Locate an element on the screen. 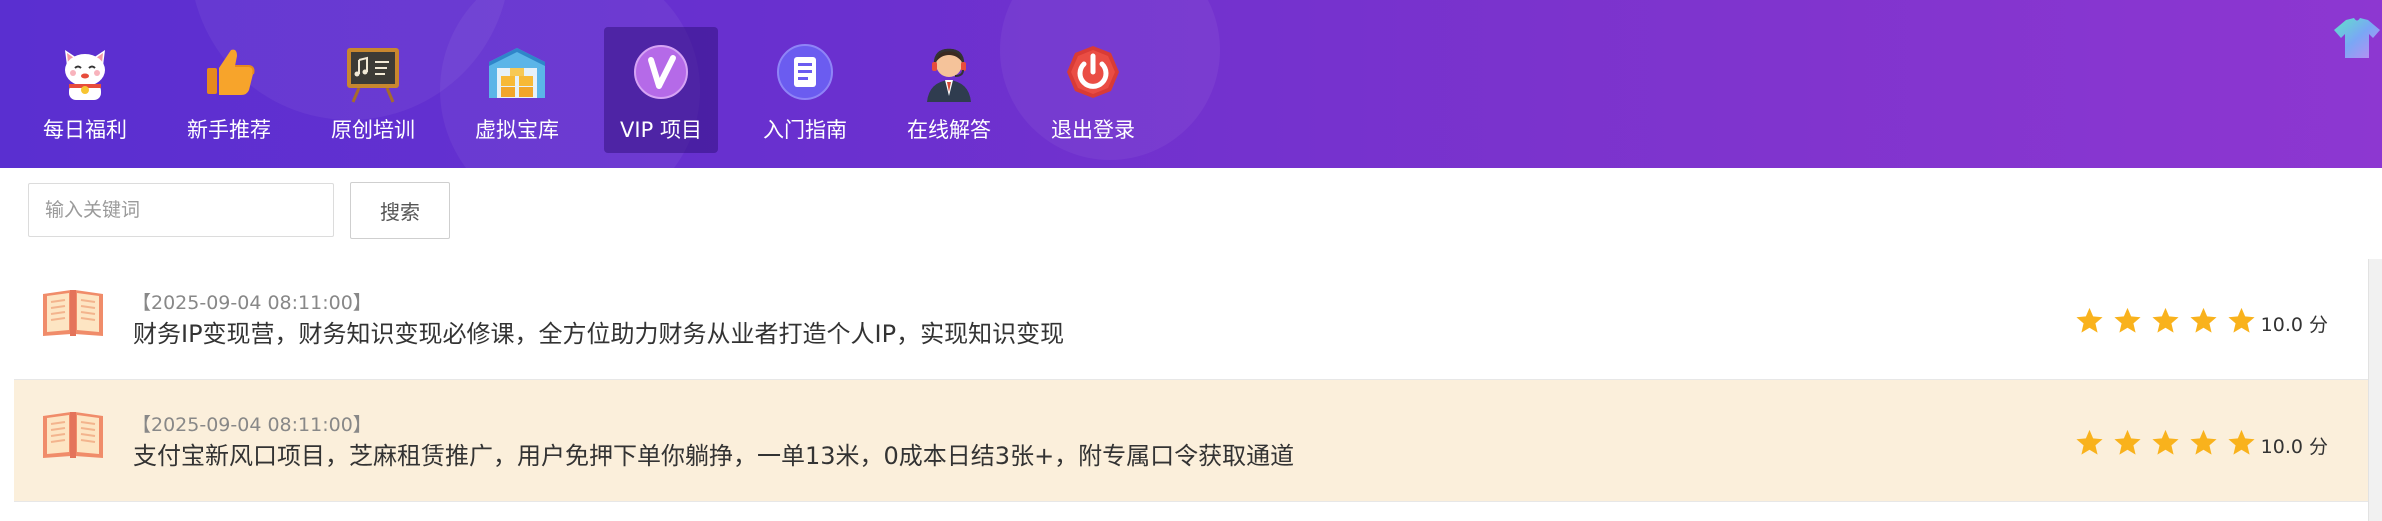 This screenshot has width=2382, height=521. nav-item-label: 原创培训 is located at coordinates (373, 130).